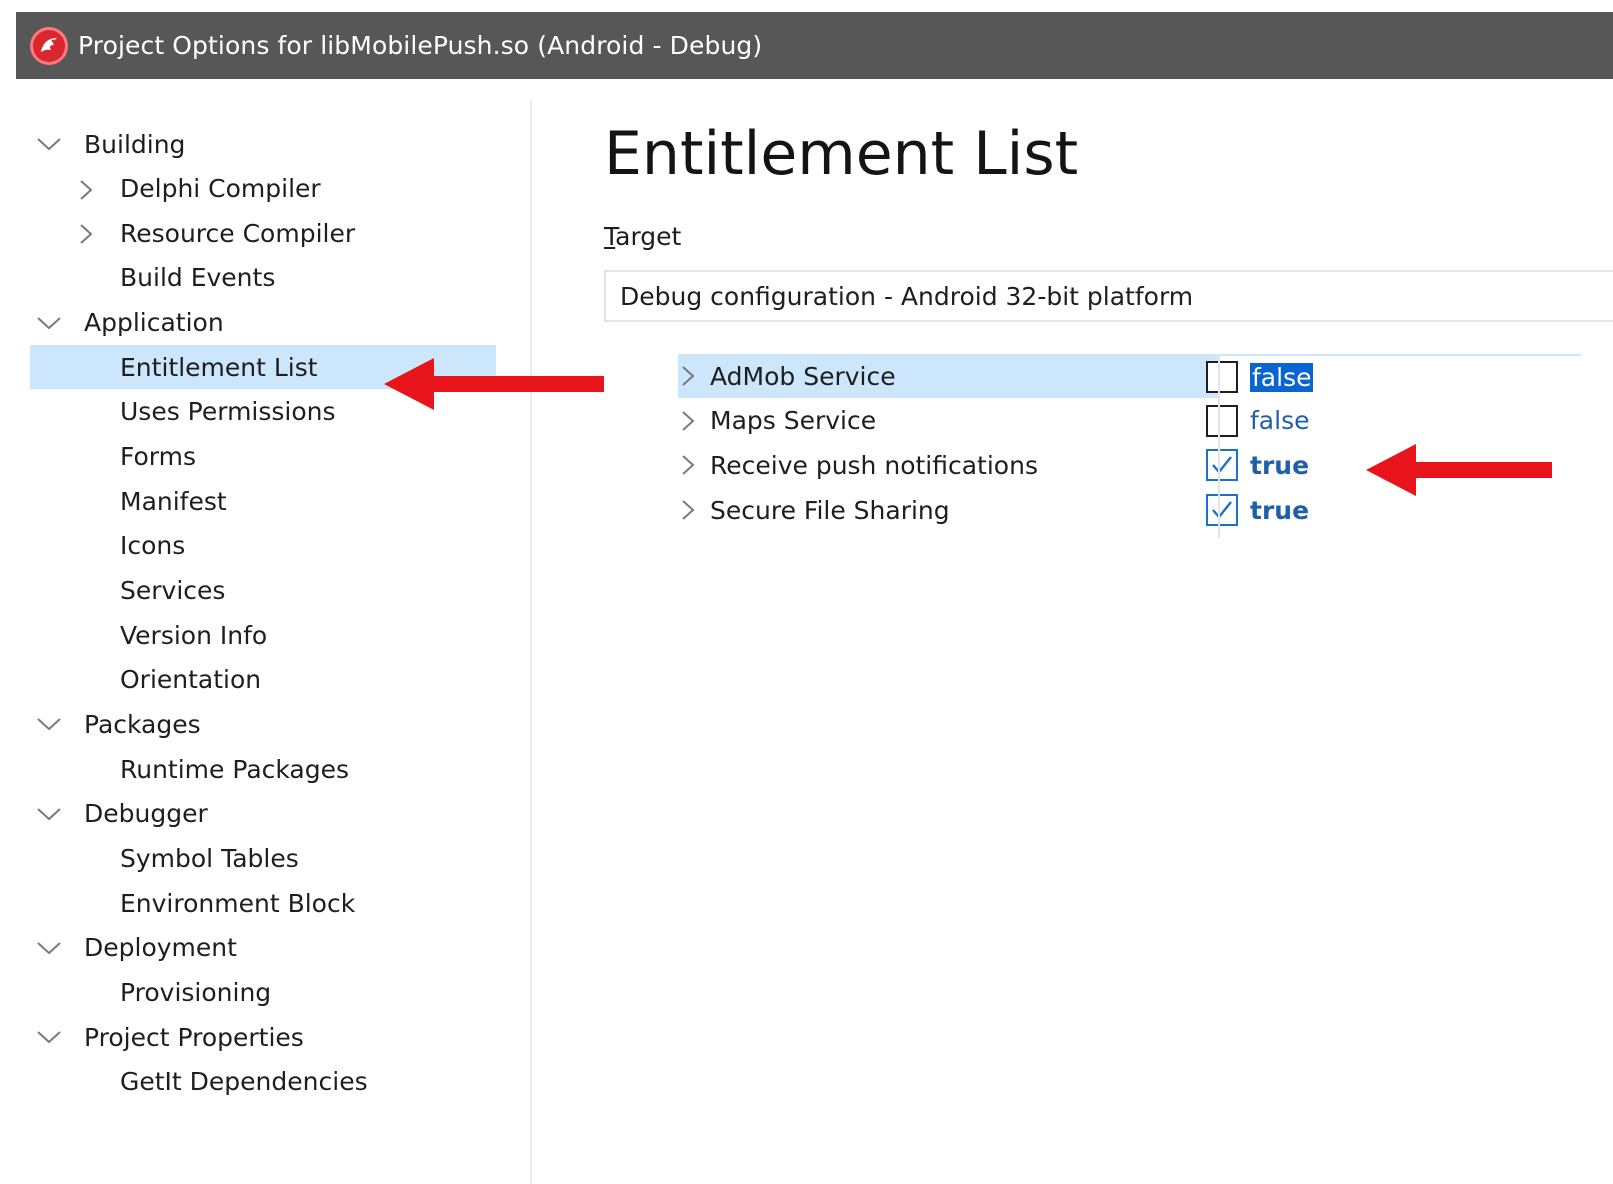 Image resolution: width=1613 pixels, height=1184 pixels. I want to click on entitlement-row-admob-service: AdMob Service false, so click(1145, 376).